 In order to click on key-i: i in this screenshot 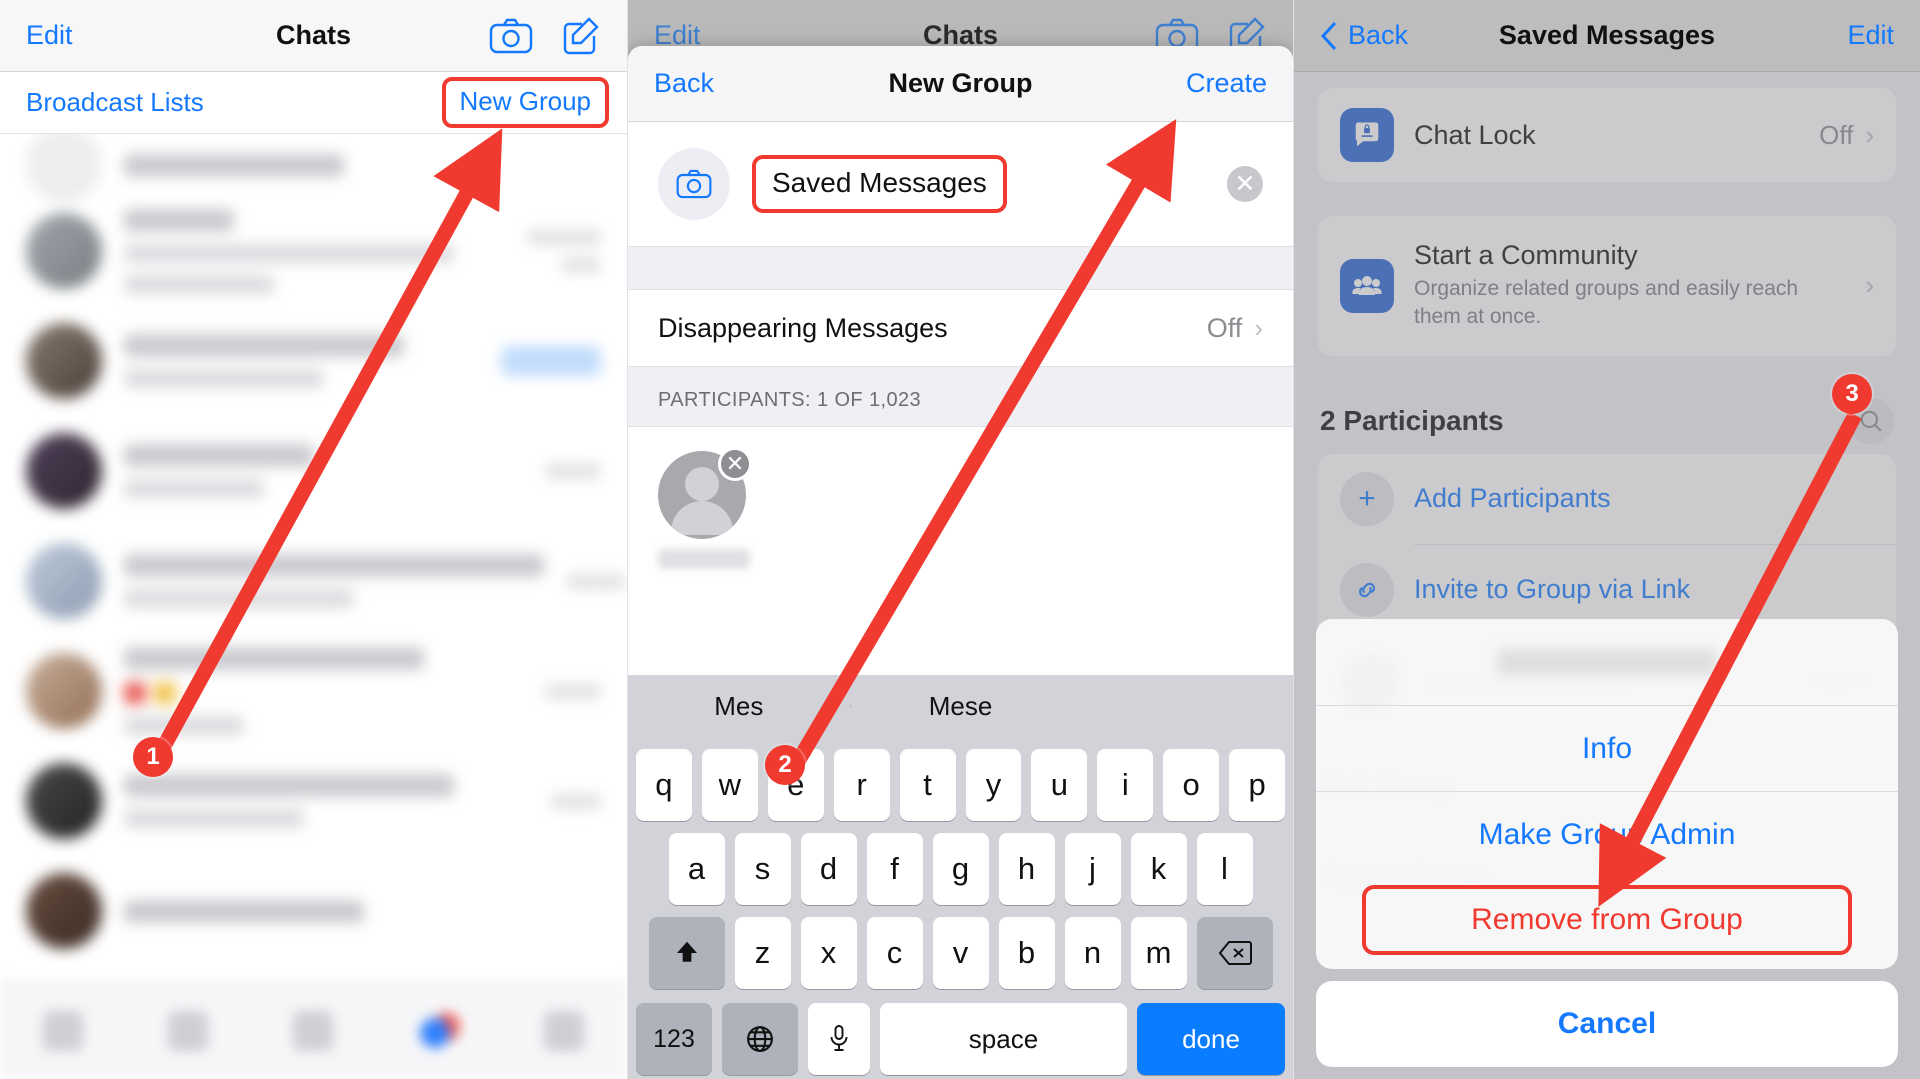, I will do `click(1125, 785)`.